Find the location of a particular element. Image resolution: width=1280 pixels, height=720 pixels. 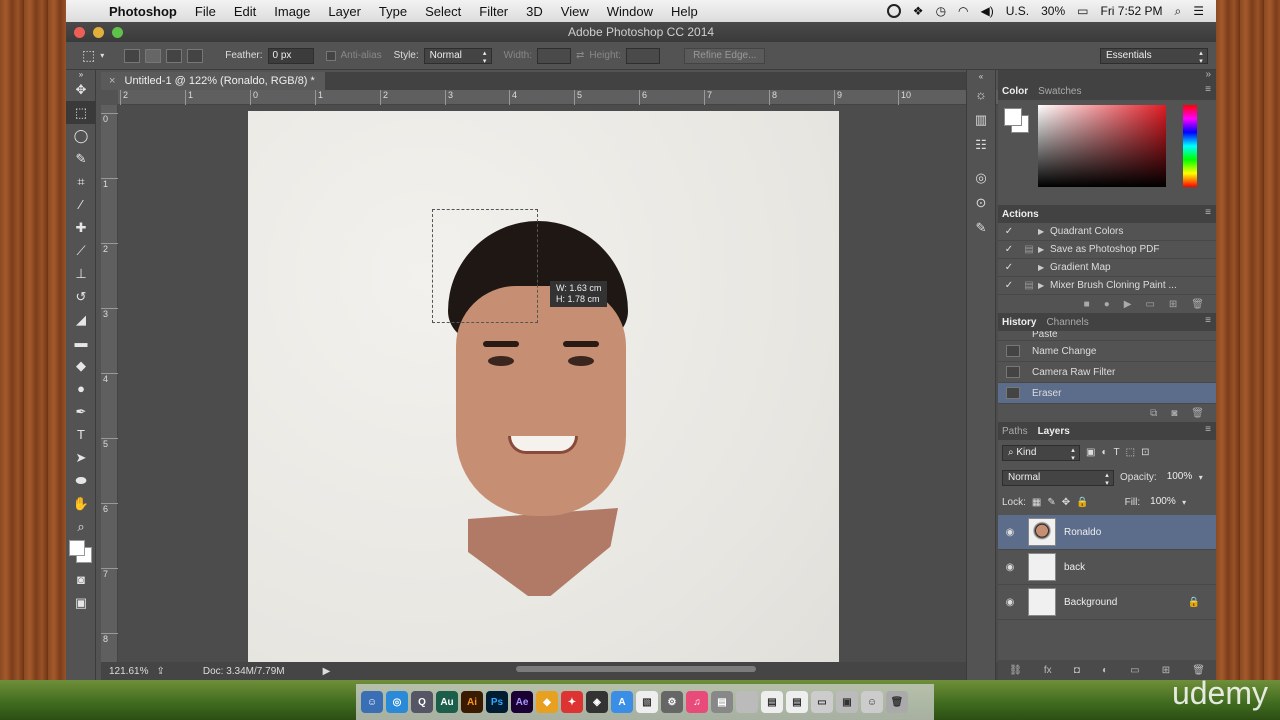

adjustments-icon: ☼ is located at coordinates (981, 94).